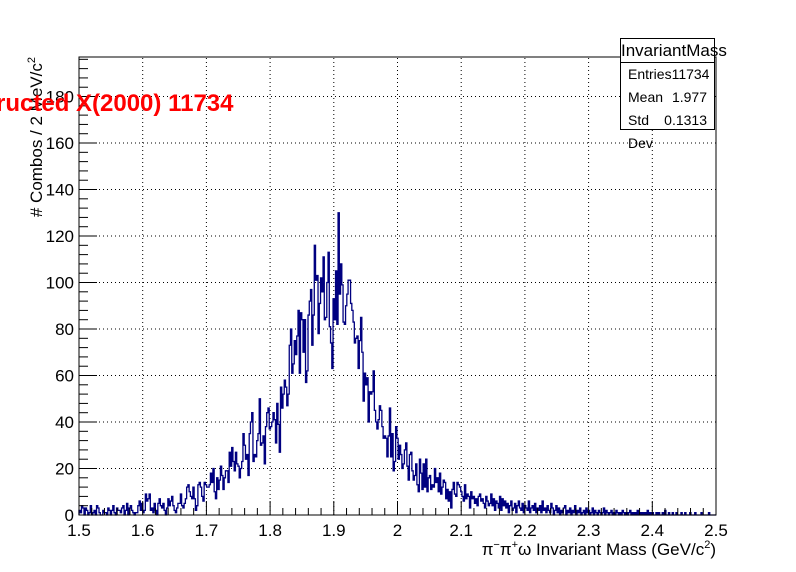 The image size is (796, 572). I want to click on stats-value: 1.977, so click(689, 97).